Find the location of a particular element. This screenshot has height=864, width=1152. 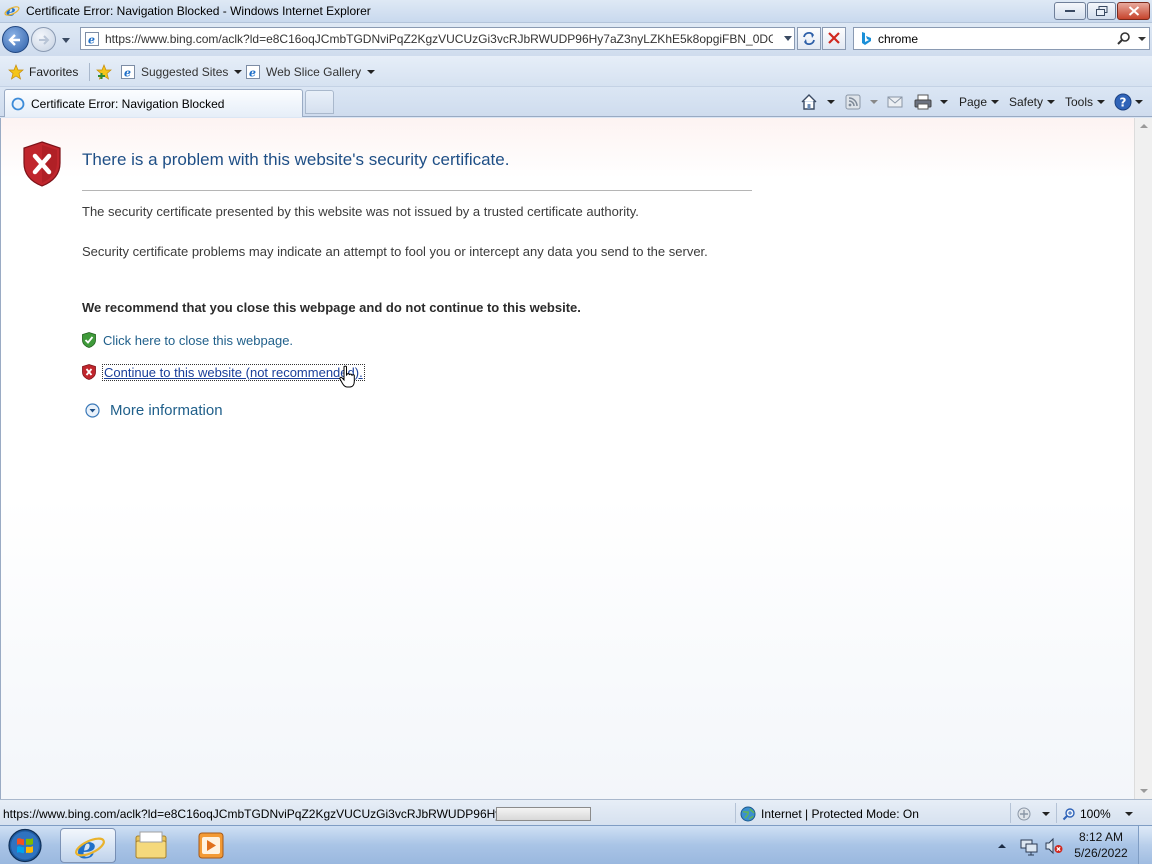

media-player-icon is located at coordinates (211, 845).